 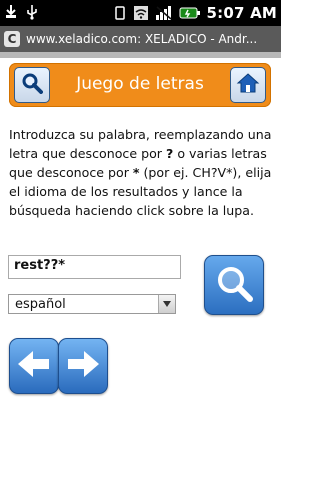 I want to click on next-button, so click(x=83, y=366).